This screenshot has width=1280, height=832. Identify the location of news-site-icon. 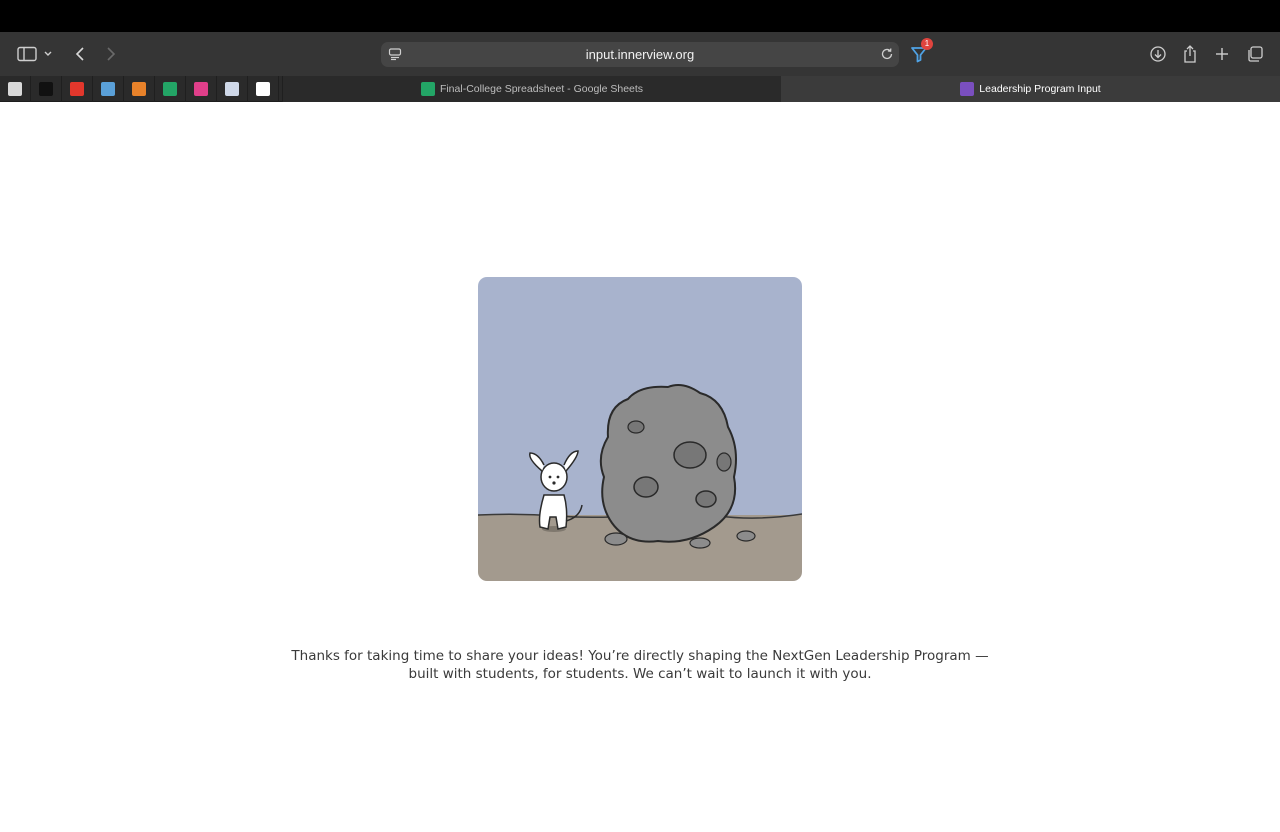
(15, 89).